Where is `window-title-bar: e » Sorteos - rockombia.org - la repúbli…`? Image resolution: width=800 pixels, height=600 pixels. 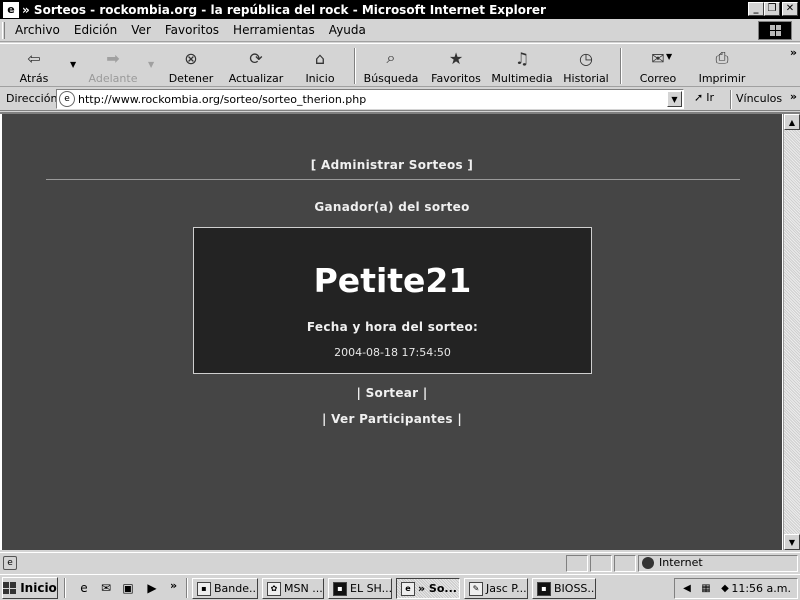 window-title-bar: e » Sorteos - rockombia.org - la repúbli… is located at coordinates (400, 9).